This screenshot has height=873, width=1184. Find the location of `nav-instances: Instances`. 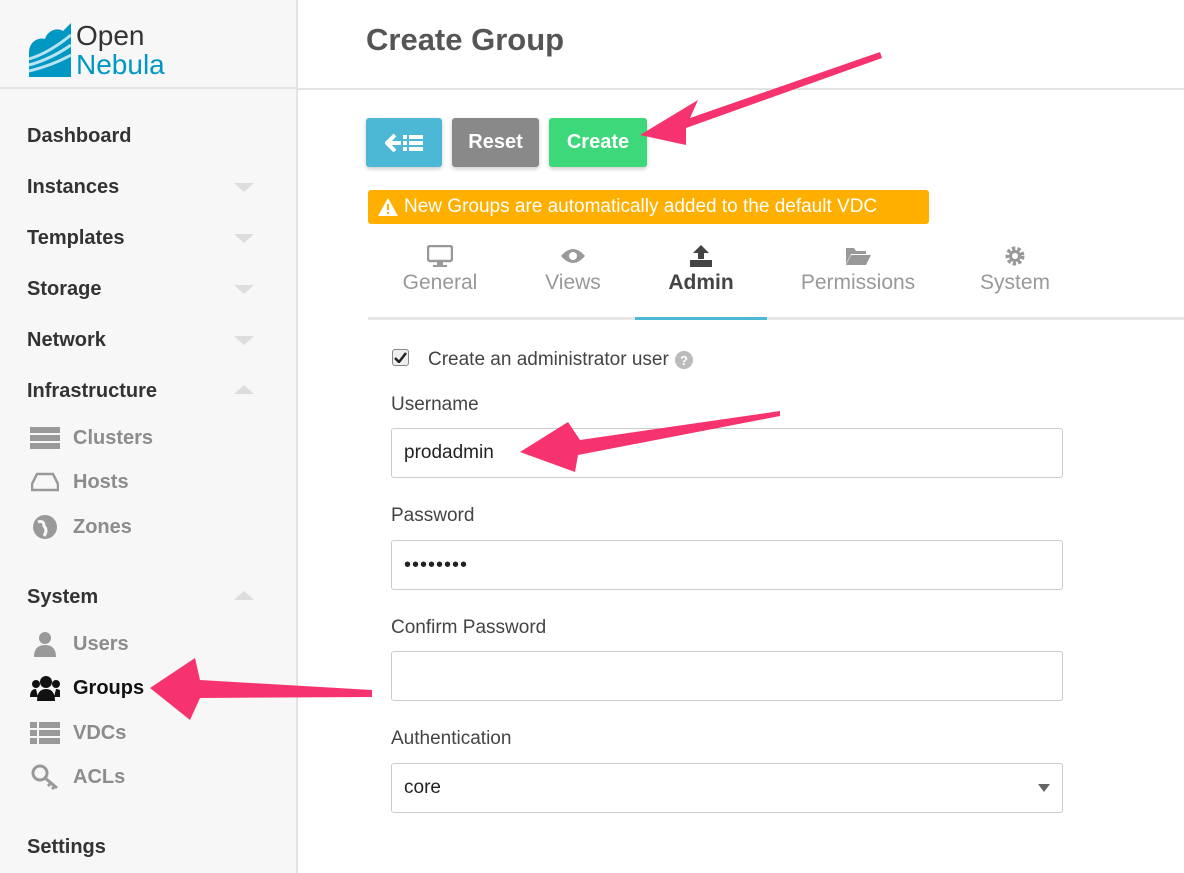

nav-instances: Instances is located at coordinates (73, 187).